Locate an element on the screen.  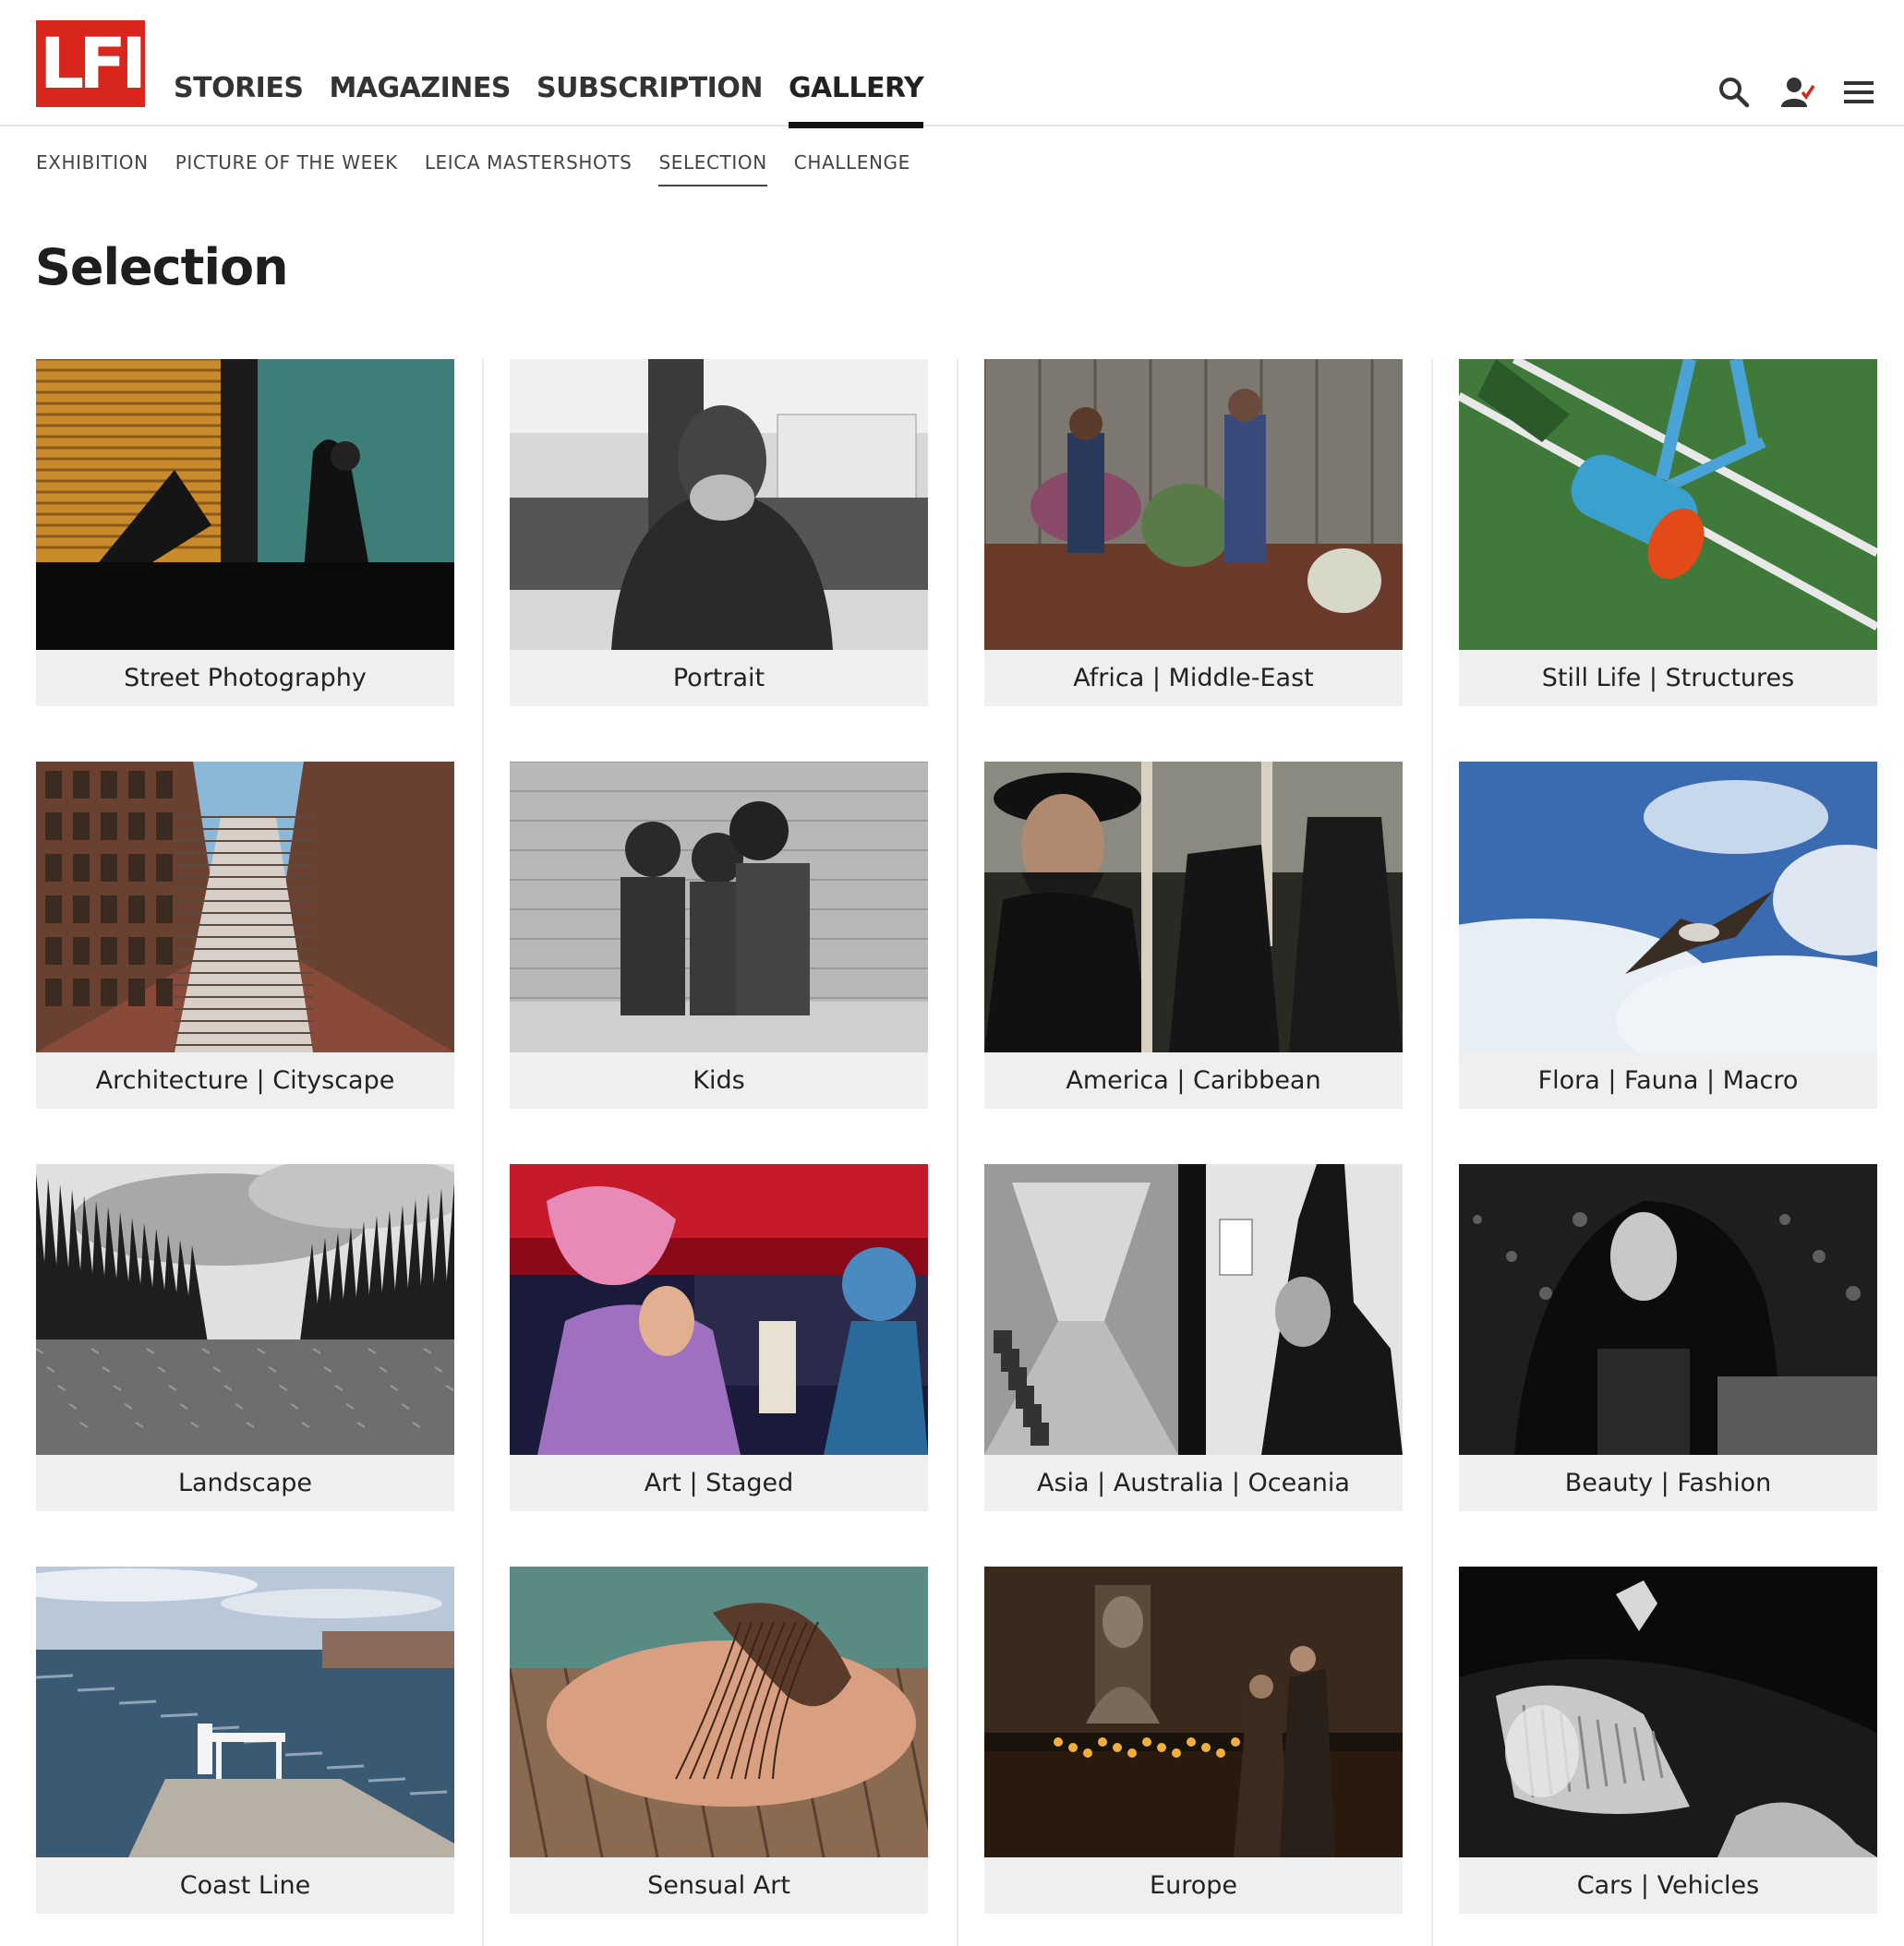
subnav-challenge: CHALLENGE is located at coordinates (852, 168).